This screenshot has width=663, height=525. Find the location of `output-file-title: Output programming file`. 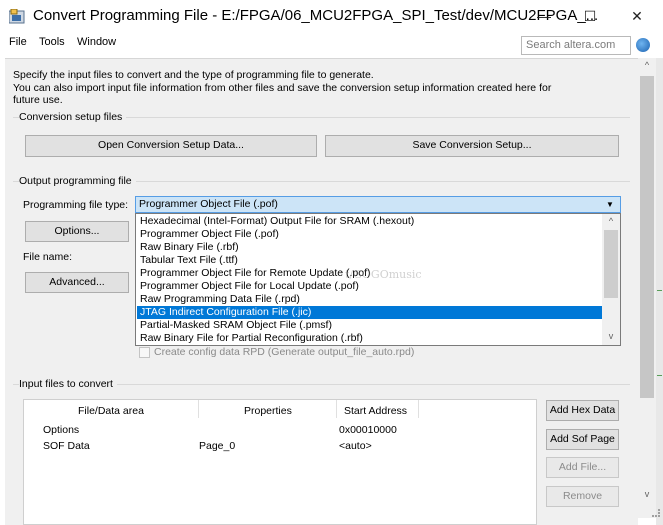

output-file-title: Output programming file is located at coordinates (77, 181).